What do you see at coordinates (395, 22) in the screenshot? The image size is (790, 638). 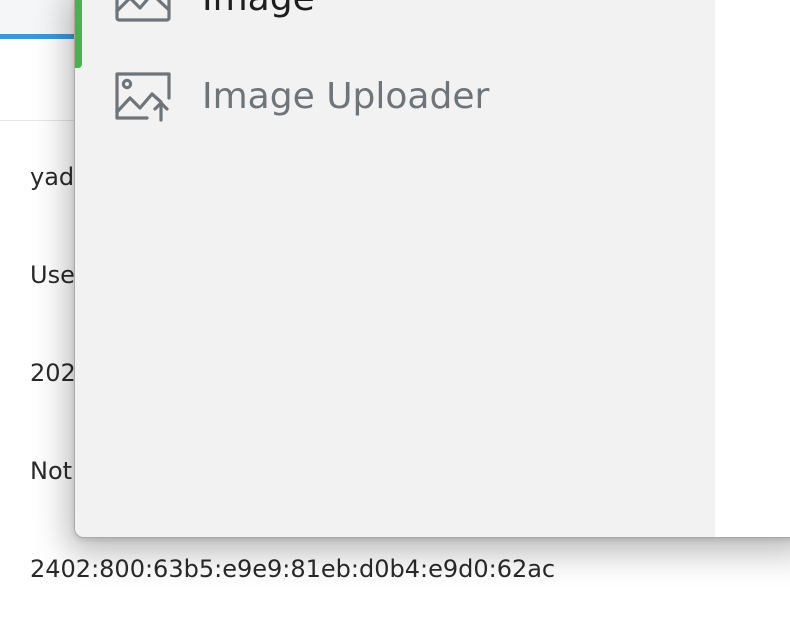 I see `block-item-image: Image` at bounding box center [395, 22].